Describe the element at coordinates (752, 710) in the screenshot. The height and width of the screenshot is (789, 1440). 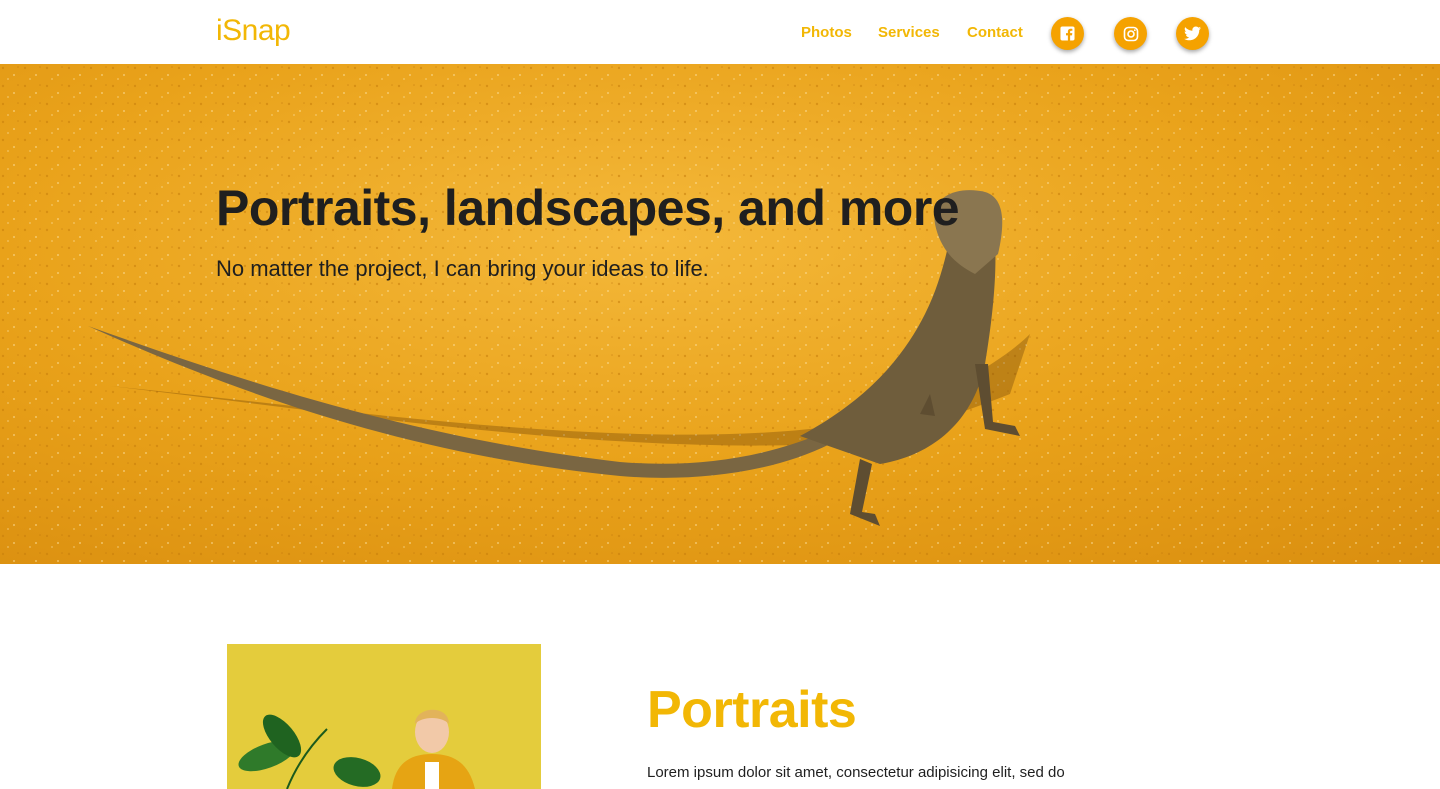
I see `section-title-portraits: Portraits` at that location.